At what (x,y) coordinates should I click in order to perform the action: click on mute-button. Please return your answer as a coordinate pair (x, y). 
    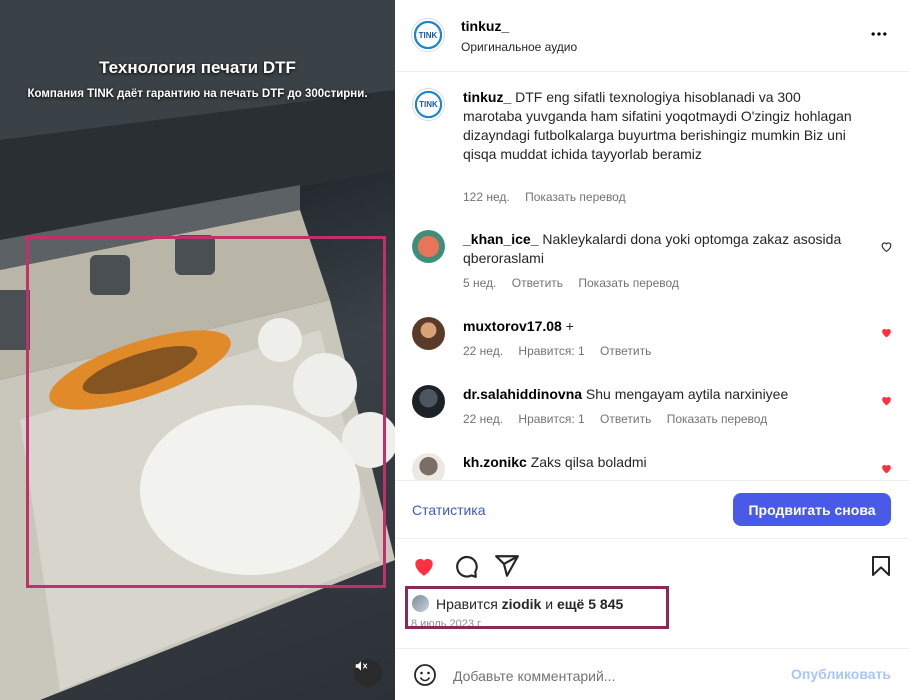
    Looking at the image, I should click on (368, 673).